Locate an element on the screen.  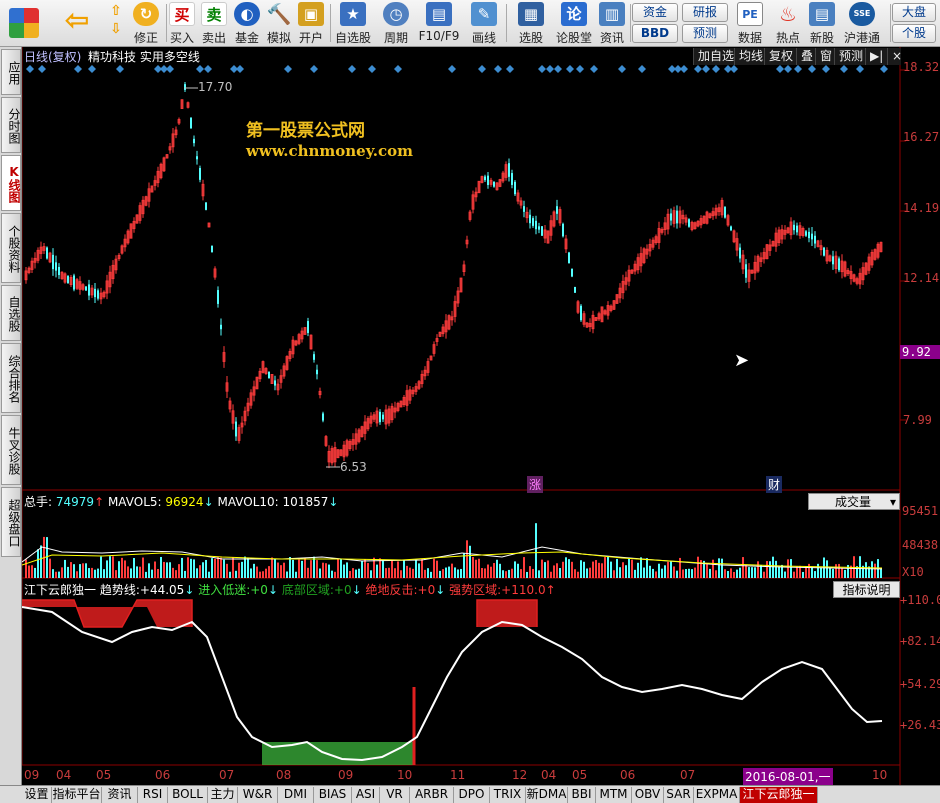
back-button: ⇦ is located at coordinates (77, 23).